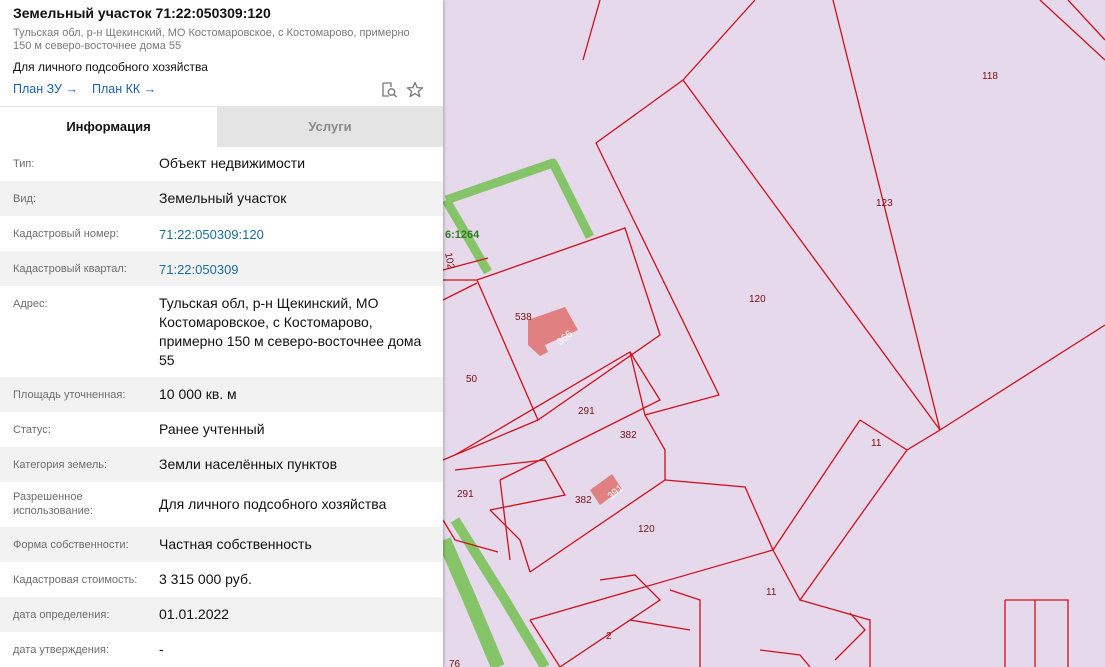 This screenshot has width=1105, height=667. What do you see at coordinates (235, 544) in the screenshot?
I see `row-value: Частная собственность` at bounding box center [235, 544].